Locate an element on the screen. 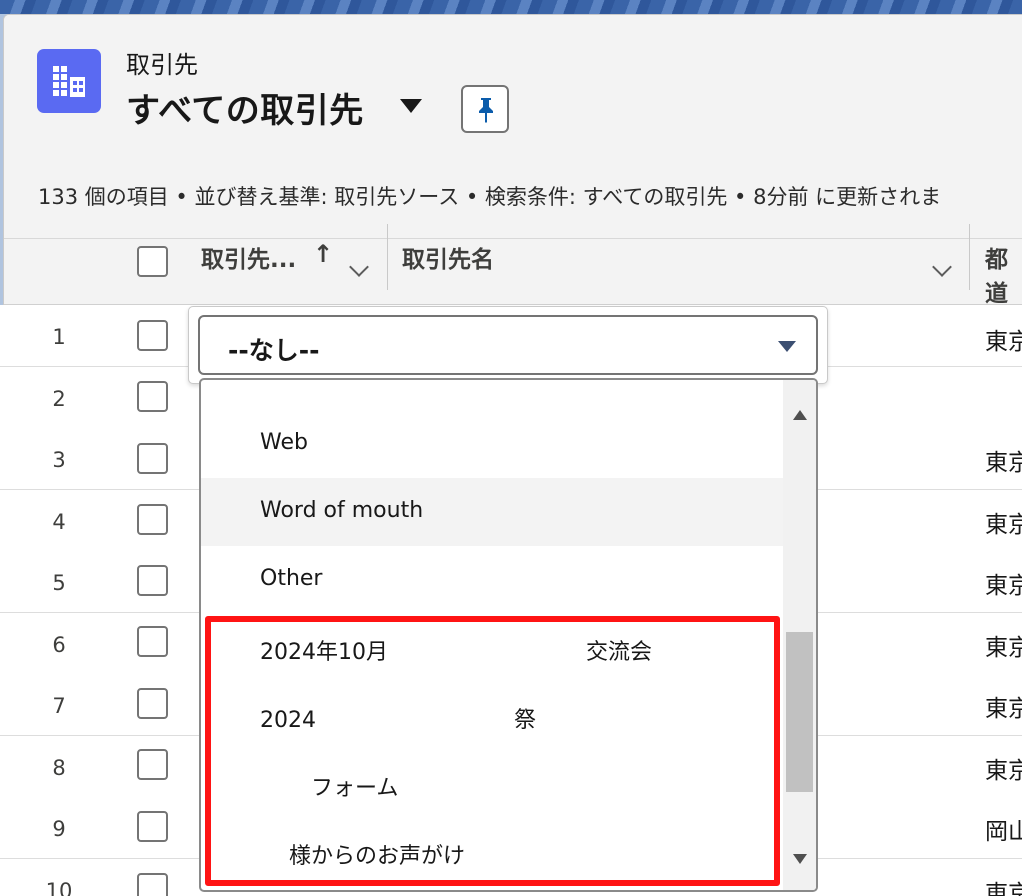  row-number: 9 is located at coordinates (59, 829).